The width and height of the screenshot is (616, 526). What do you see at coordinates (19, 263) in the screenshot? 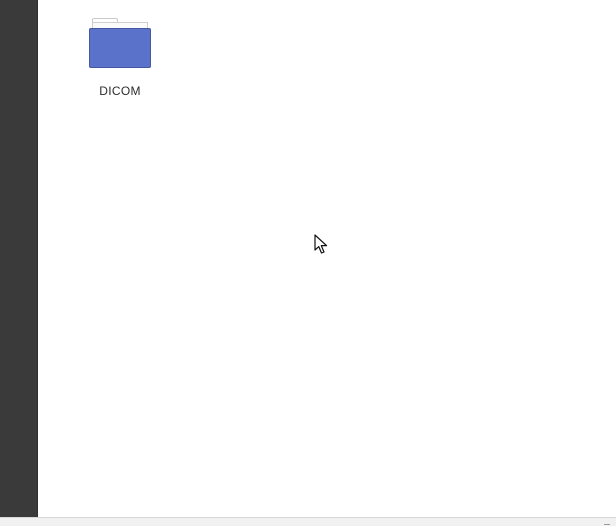
I see `left-sidebar-strip` at bounding box center [19, 263].